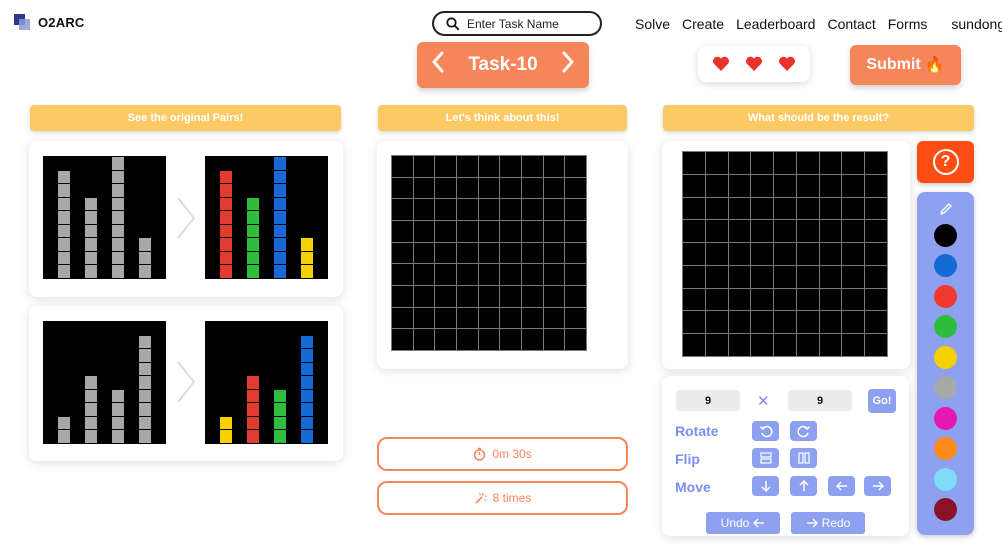  Describe the element at coordinates (61, 22) in the screenshot. I see `logo-text: O2ARC` at that location.